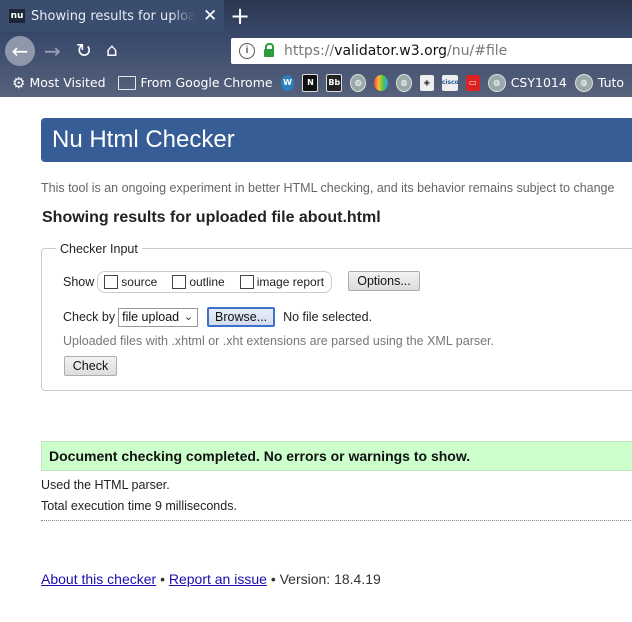 This screenshot has height=622, width=632. What do you see at coordinates (99, 249) in the screenshot?
I see `checker-input-legend: Checker Input` at bounding box center [99, 249].